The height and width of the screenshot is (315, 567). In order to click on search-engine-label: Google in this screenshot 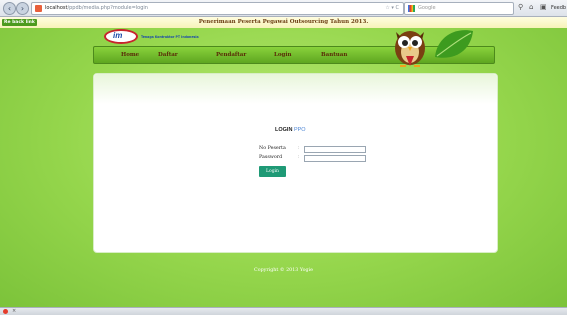, I will do `click(427, 8)`.